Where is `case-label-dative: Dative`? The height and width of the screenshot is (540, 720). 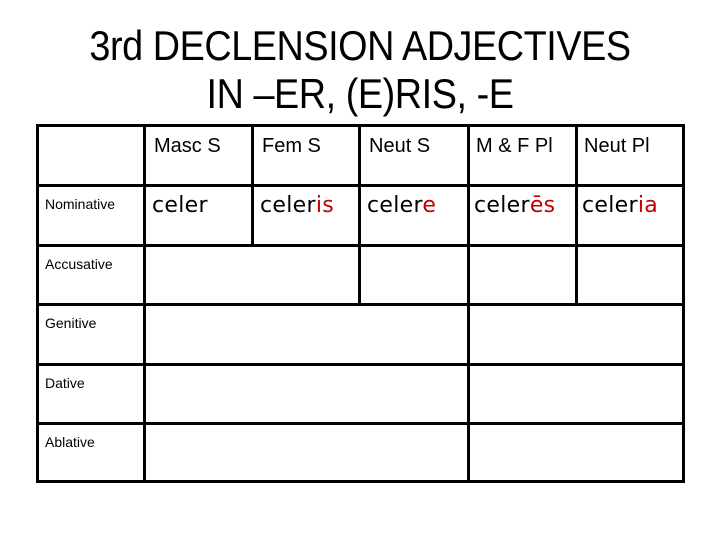
case-label-dative: Dative is located at coordinates (65, 383).